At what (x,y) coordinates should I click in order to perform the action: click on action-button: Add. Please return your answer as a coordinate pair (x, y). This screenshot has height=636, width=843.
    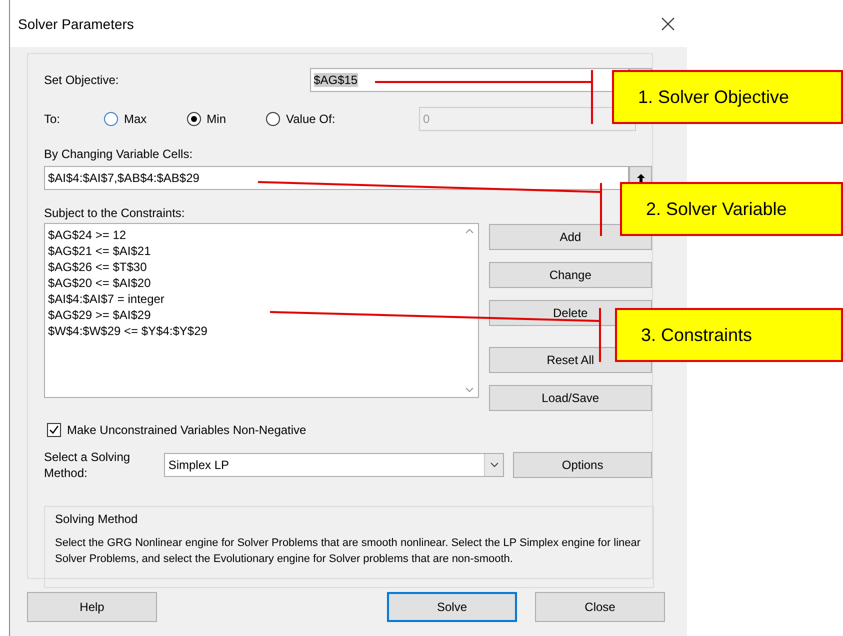
    Looking at the image, I should click on (570, 237).